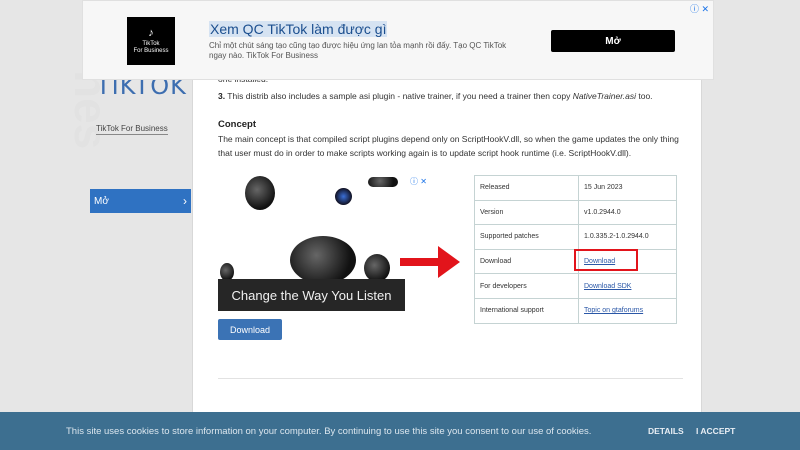  I want to click on ad-open-button: Mở, so click(613, 41).